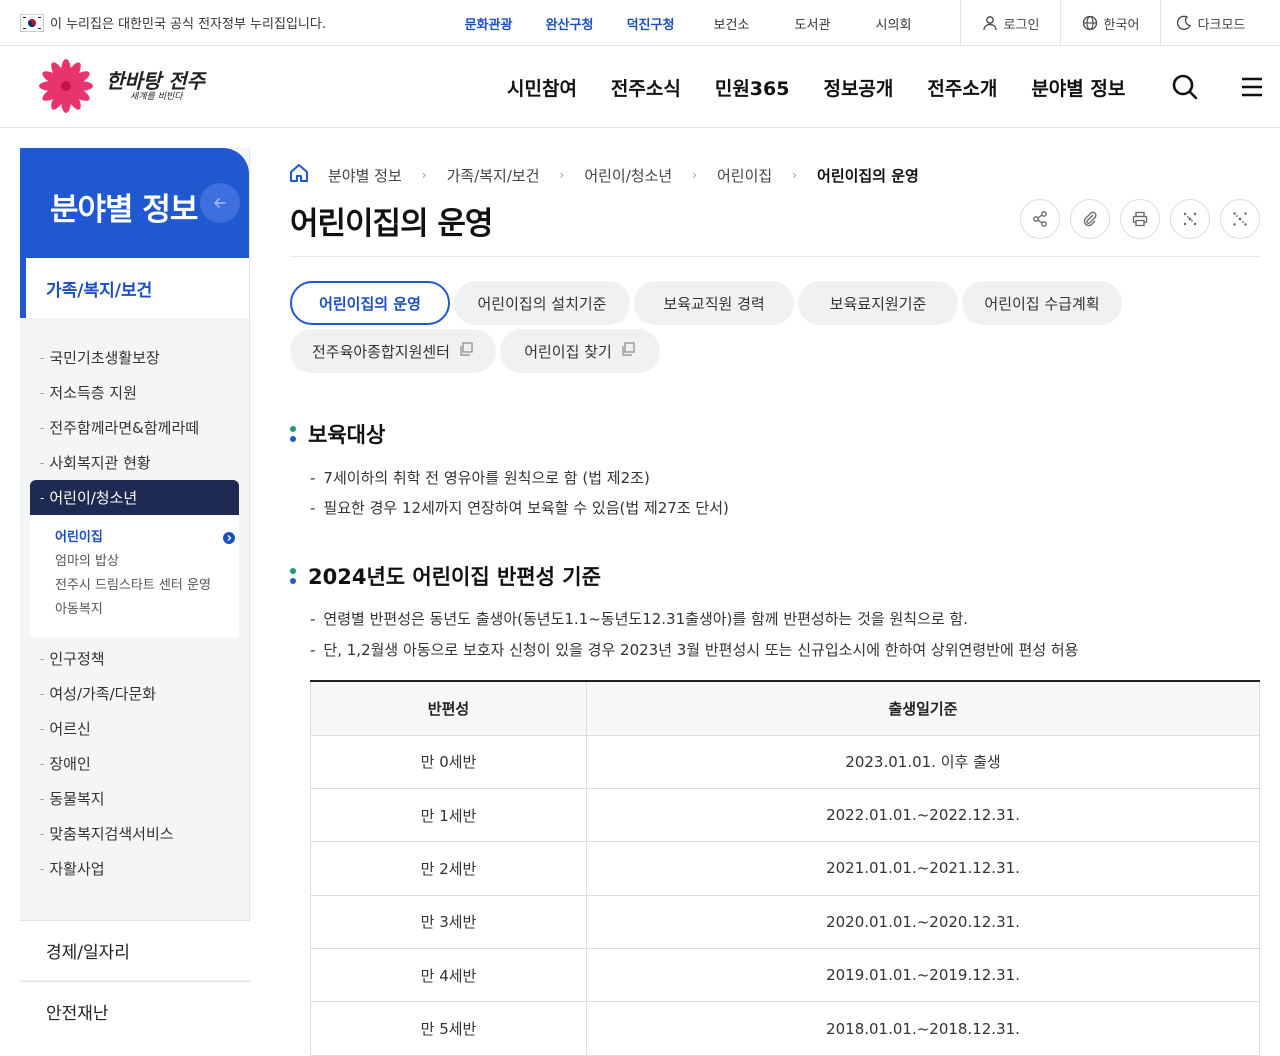 The height and width of the screenshot is (1056, 1280). What do you see at coordinates (134, 728) in the screenshot?
I see `sidebar-item: - 어르신` at bounding box center [134, 728].